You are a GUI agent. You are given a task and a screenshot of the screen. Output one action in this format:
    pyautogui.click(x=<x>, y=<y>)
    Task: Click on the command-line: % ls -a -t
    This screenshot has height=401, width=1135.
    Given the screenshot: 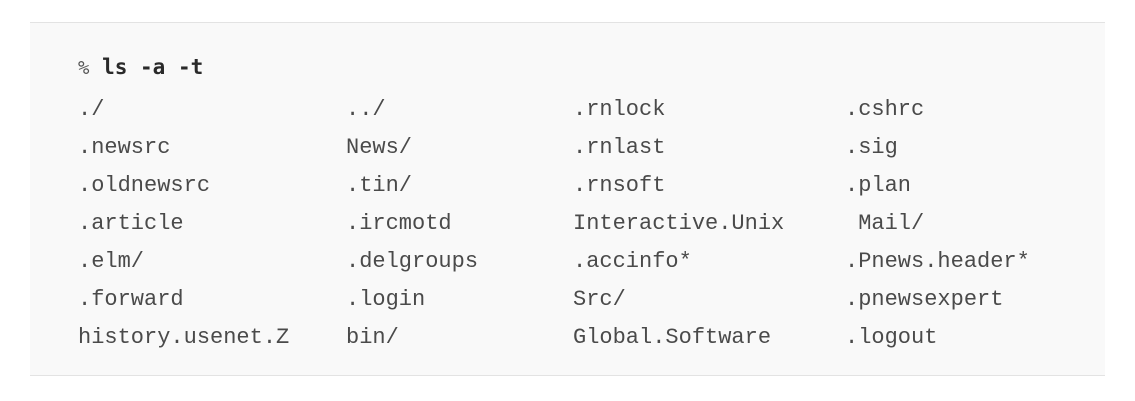 What is the action you would take?
    pyautogui.click(x=140, y=67)
    